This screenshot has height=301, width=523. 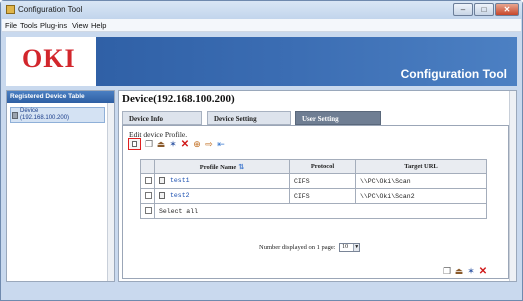 I want to click on menu-file: File, so click(x=11, y=25).